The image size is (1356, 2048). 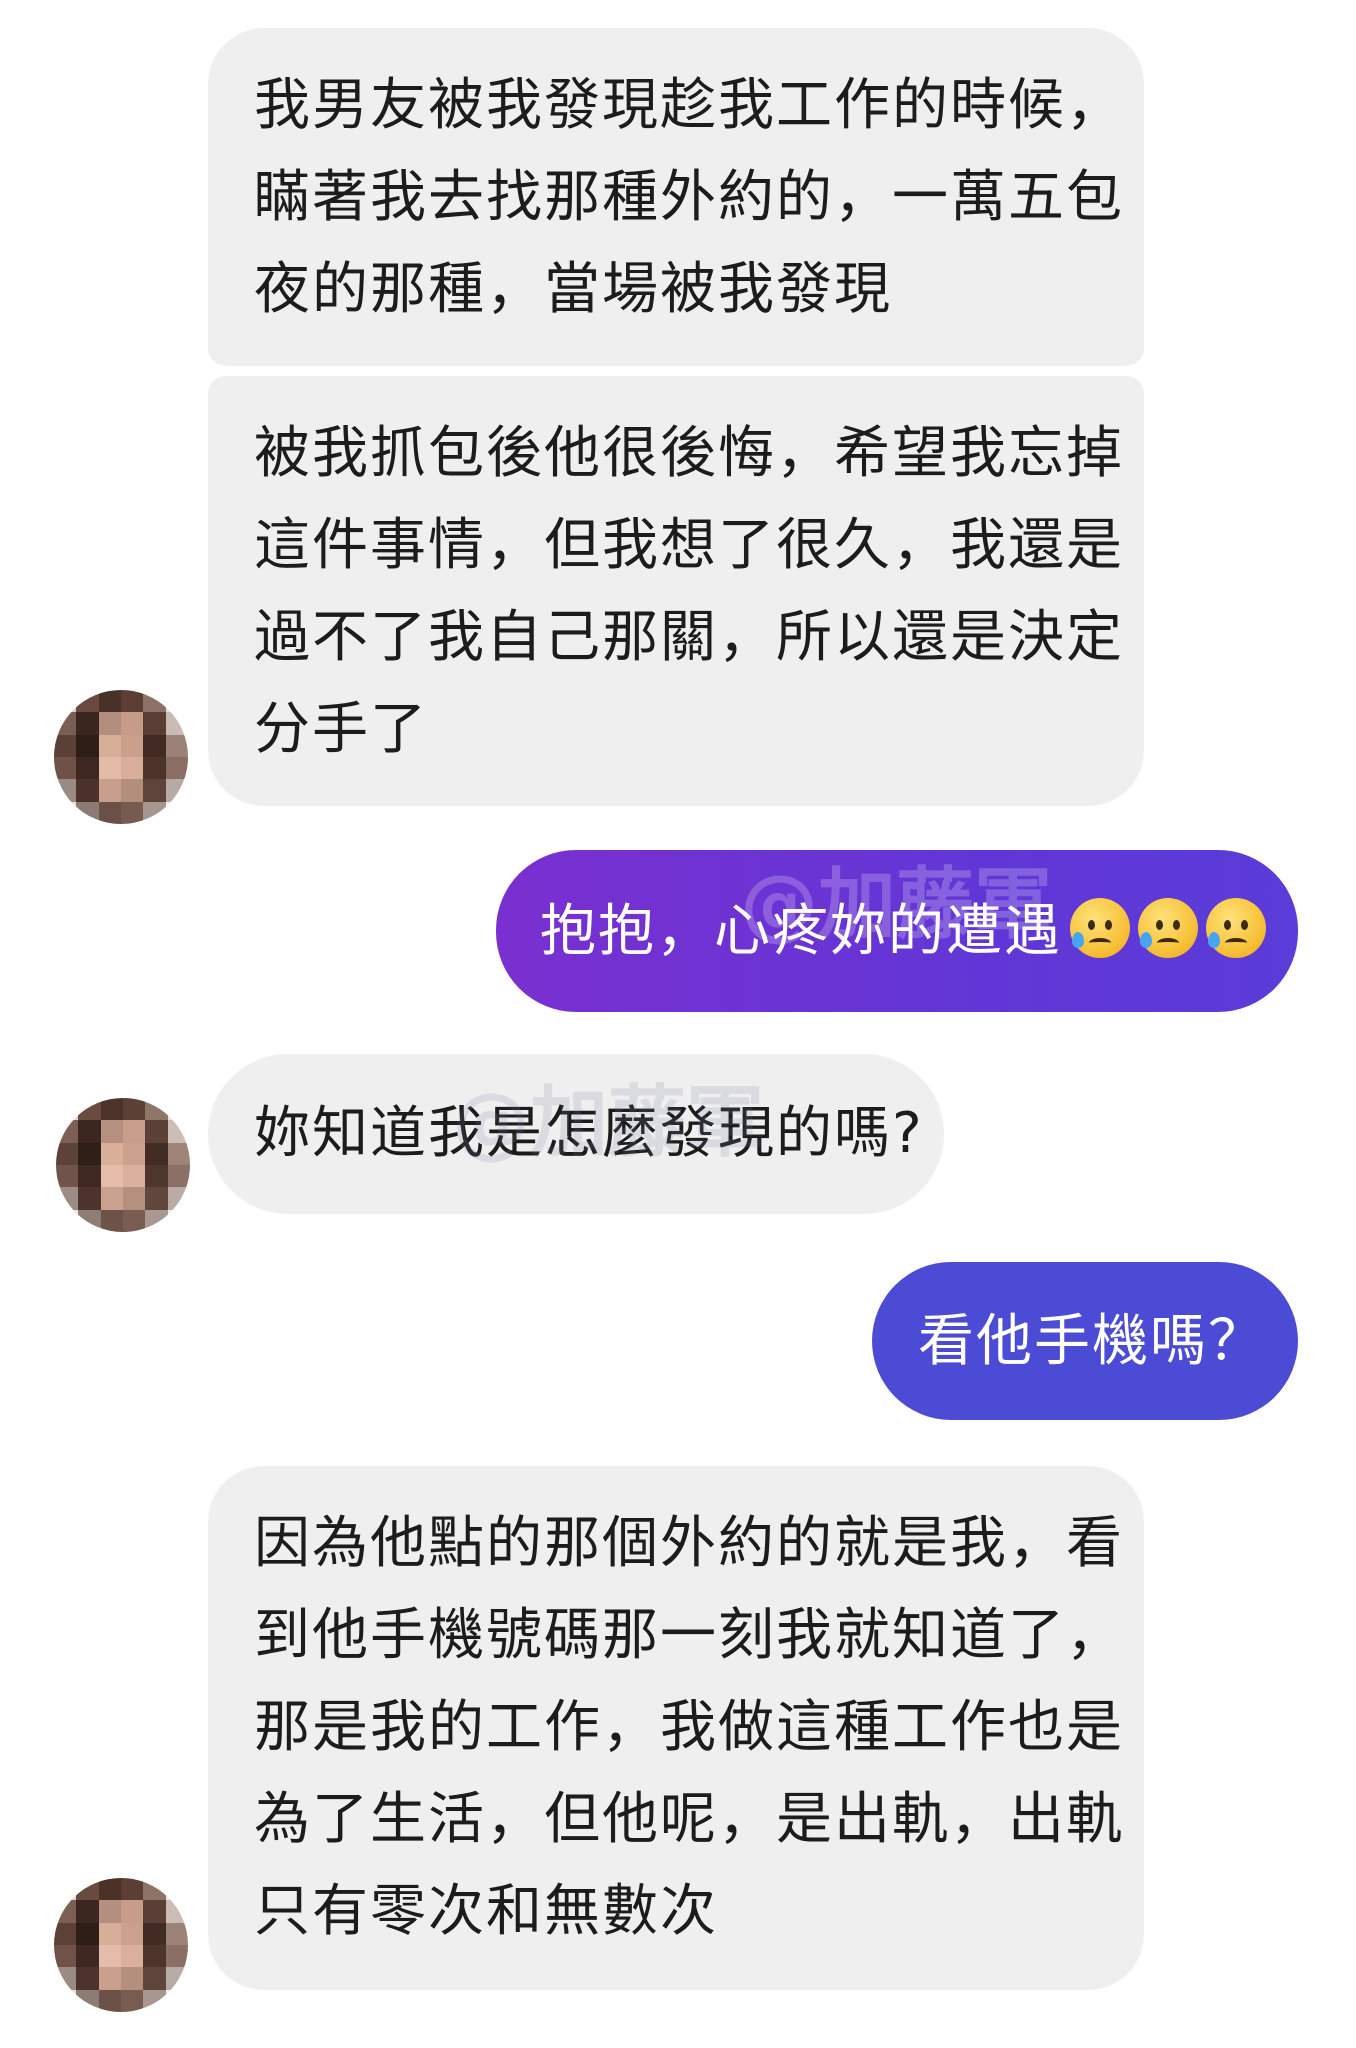 I want to click on message-line: 我男友被我發現趁我工作的時候，, so click(x=689, y=105).